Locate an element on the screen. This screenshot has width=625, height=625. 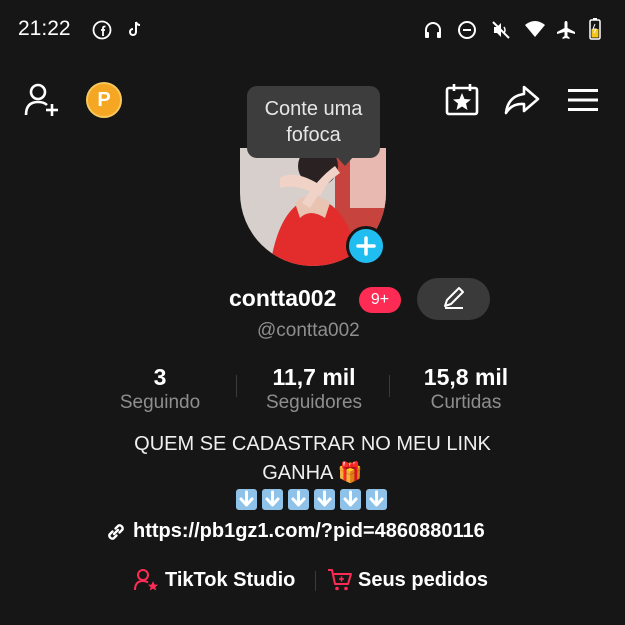
menu-icon is located at coordinates (583, 100).